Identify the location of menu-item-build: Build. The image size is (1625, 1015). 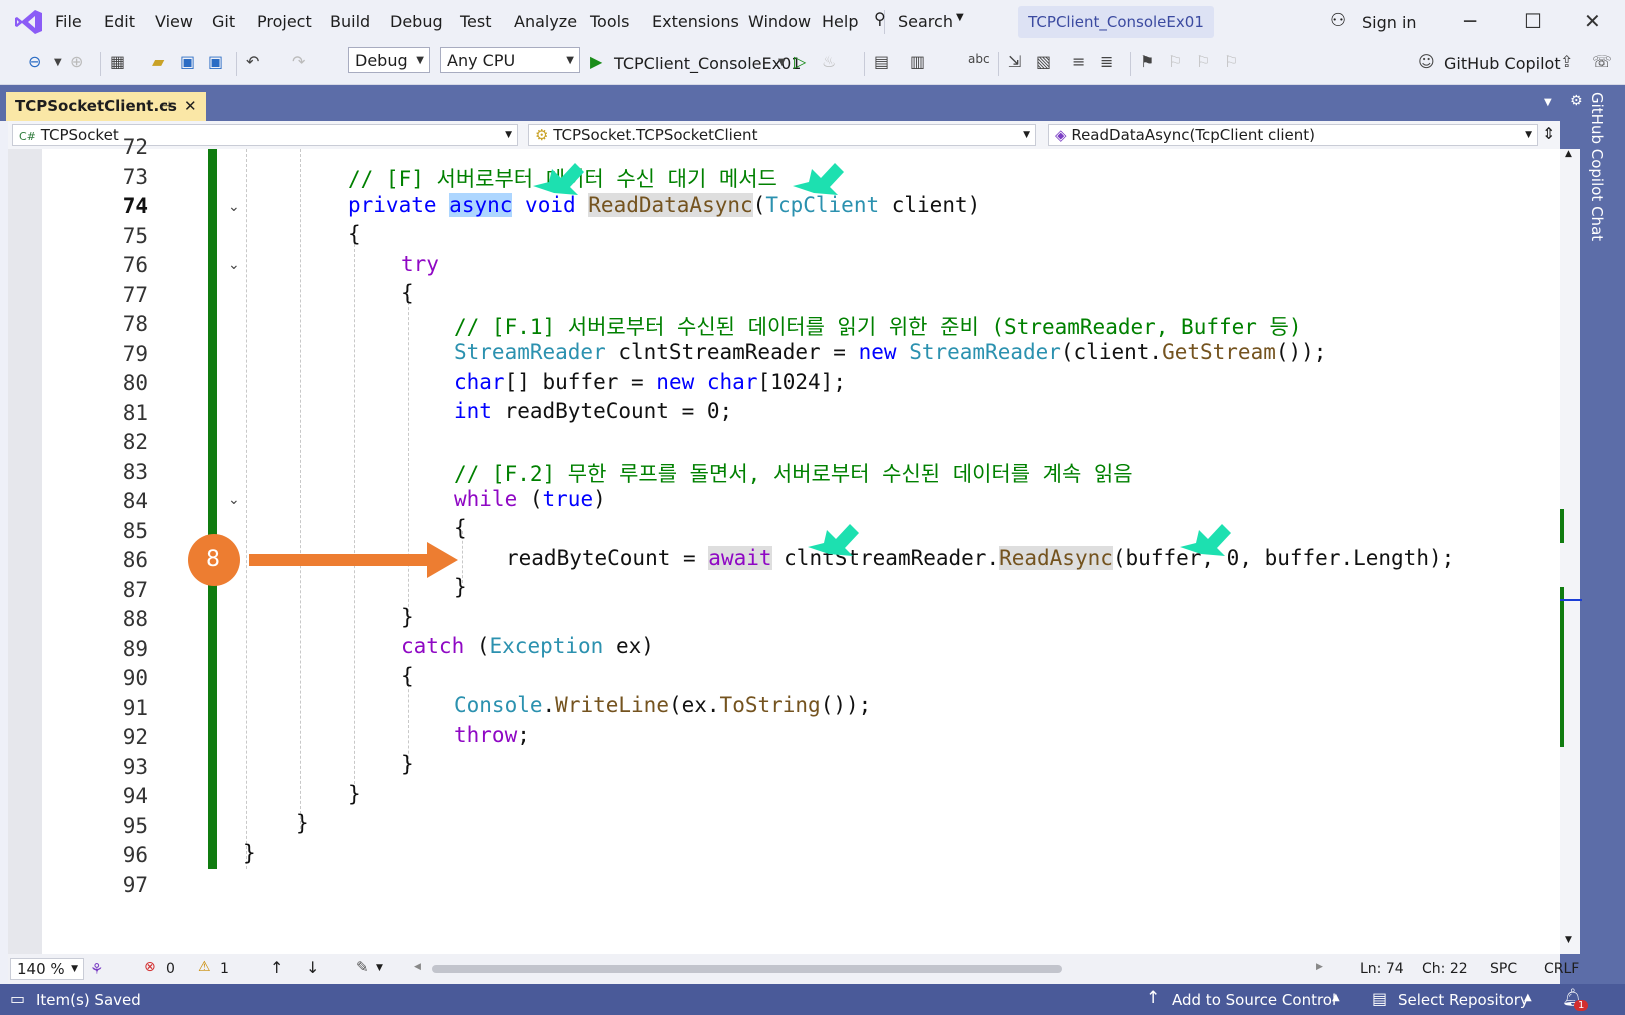
(350, 21).